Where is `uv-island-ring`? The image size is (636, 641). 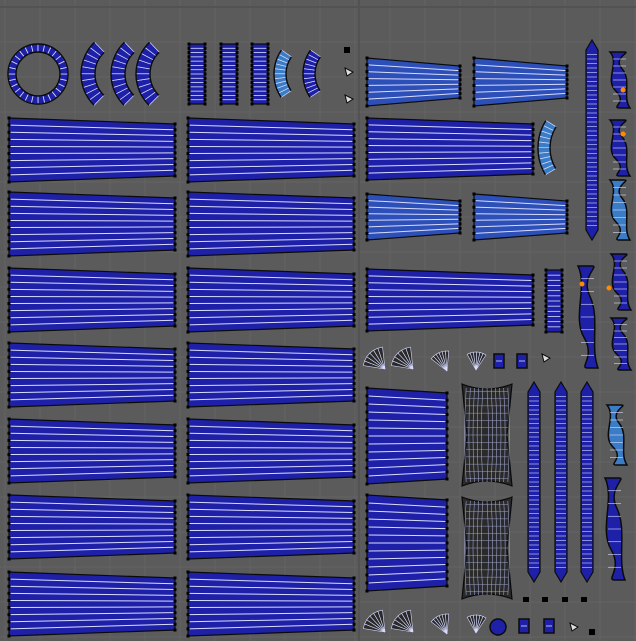 uv-island-ring is located at coordinates (38, 74).